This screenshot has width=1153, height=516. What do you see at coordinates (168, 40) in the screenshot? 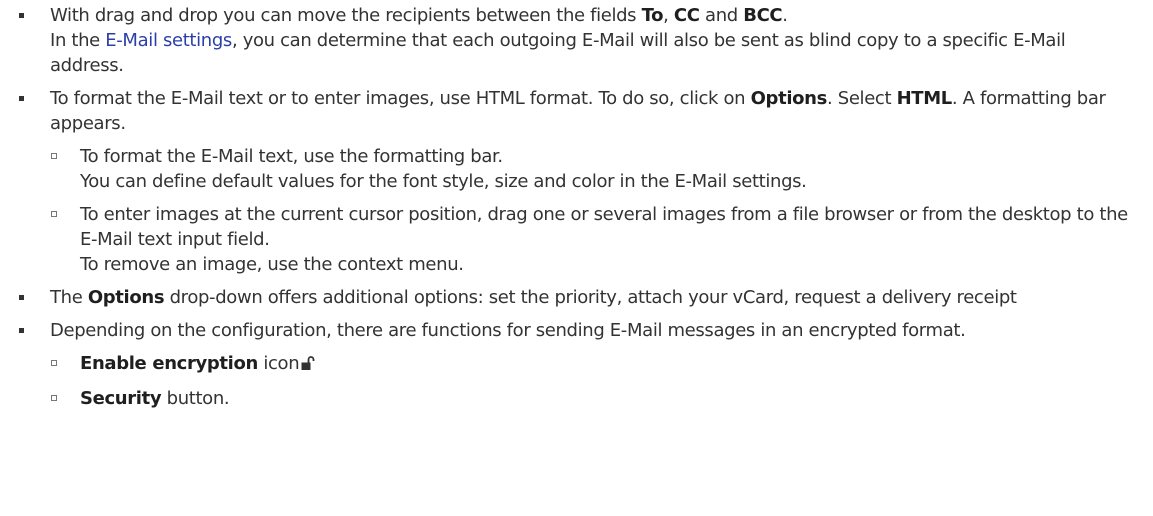
I see `email-settings-link: E-Mail settings` at bounding box center [168, 40].